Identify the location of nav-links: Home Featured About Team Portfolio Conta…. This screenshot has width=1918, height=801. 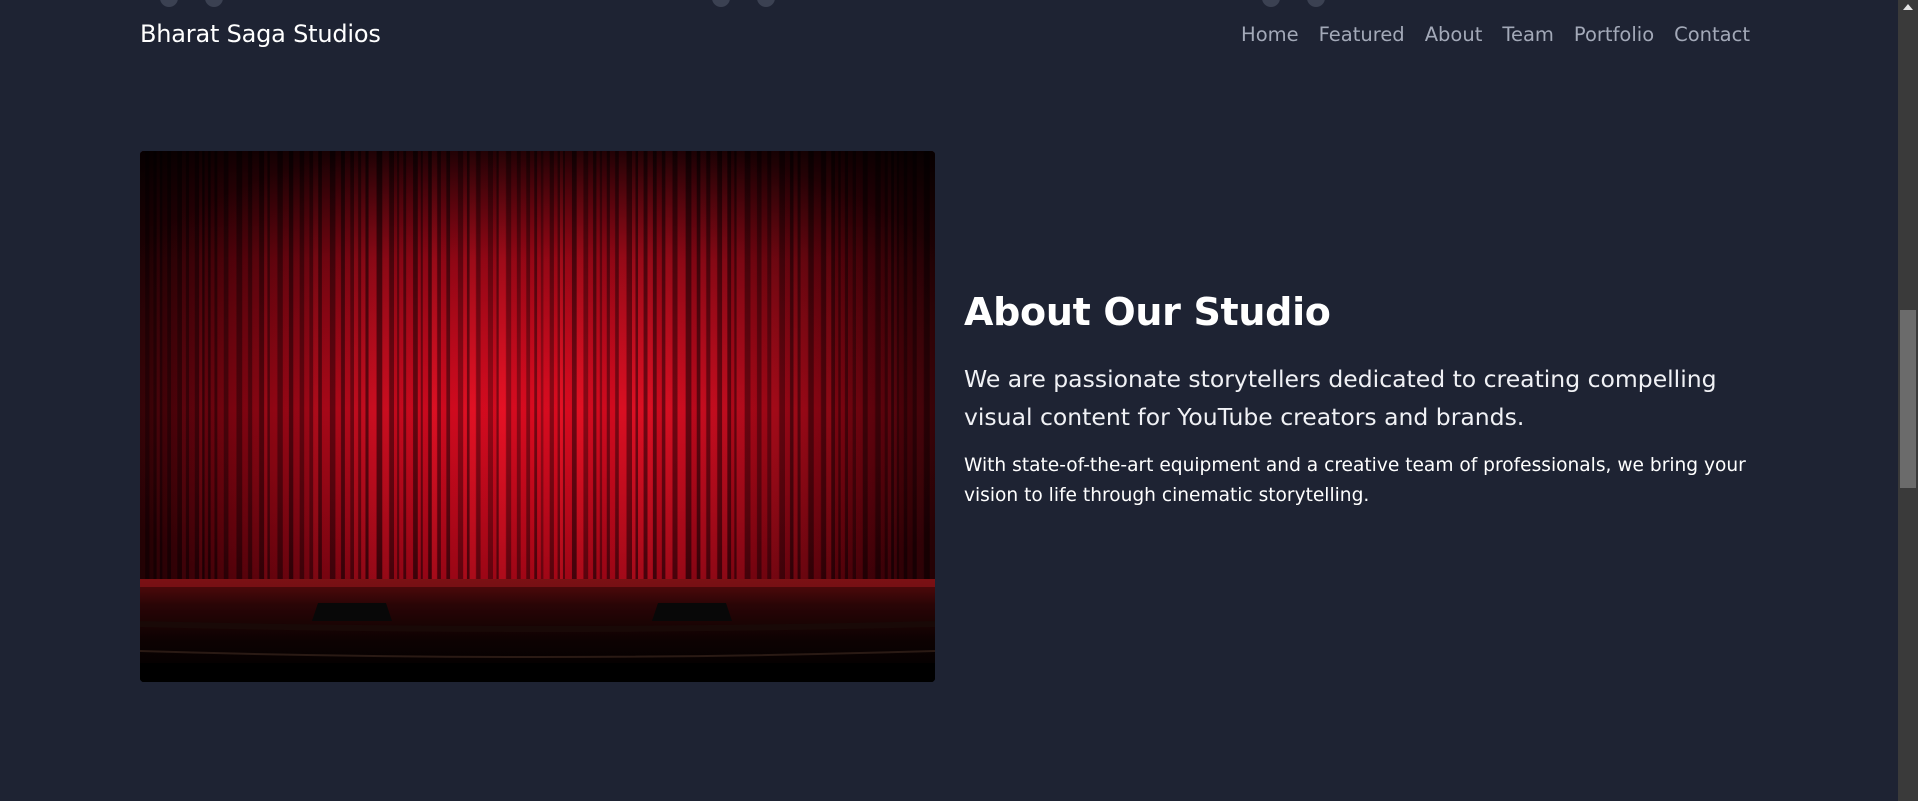
(1495, 34).